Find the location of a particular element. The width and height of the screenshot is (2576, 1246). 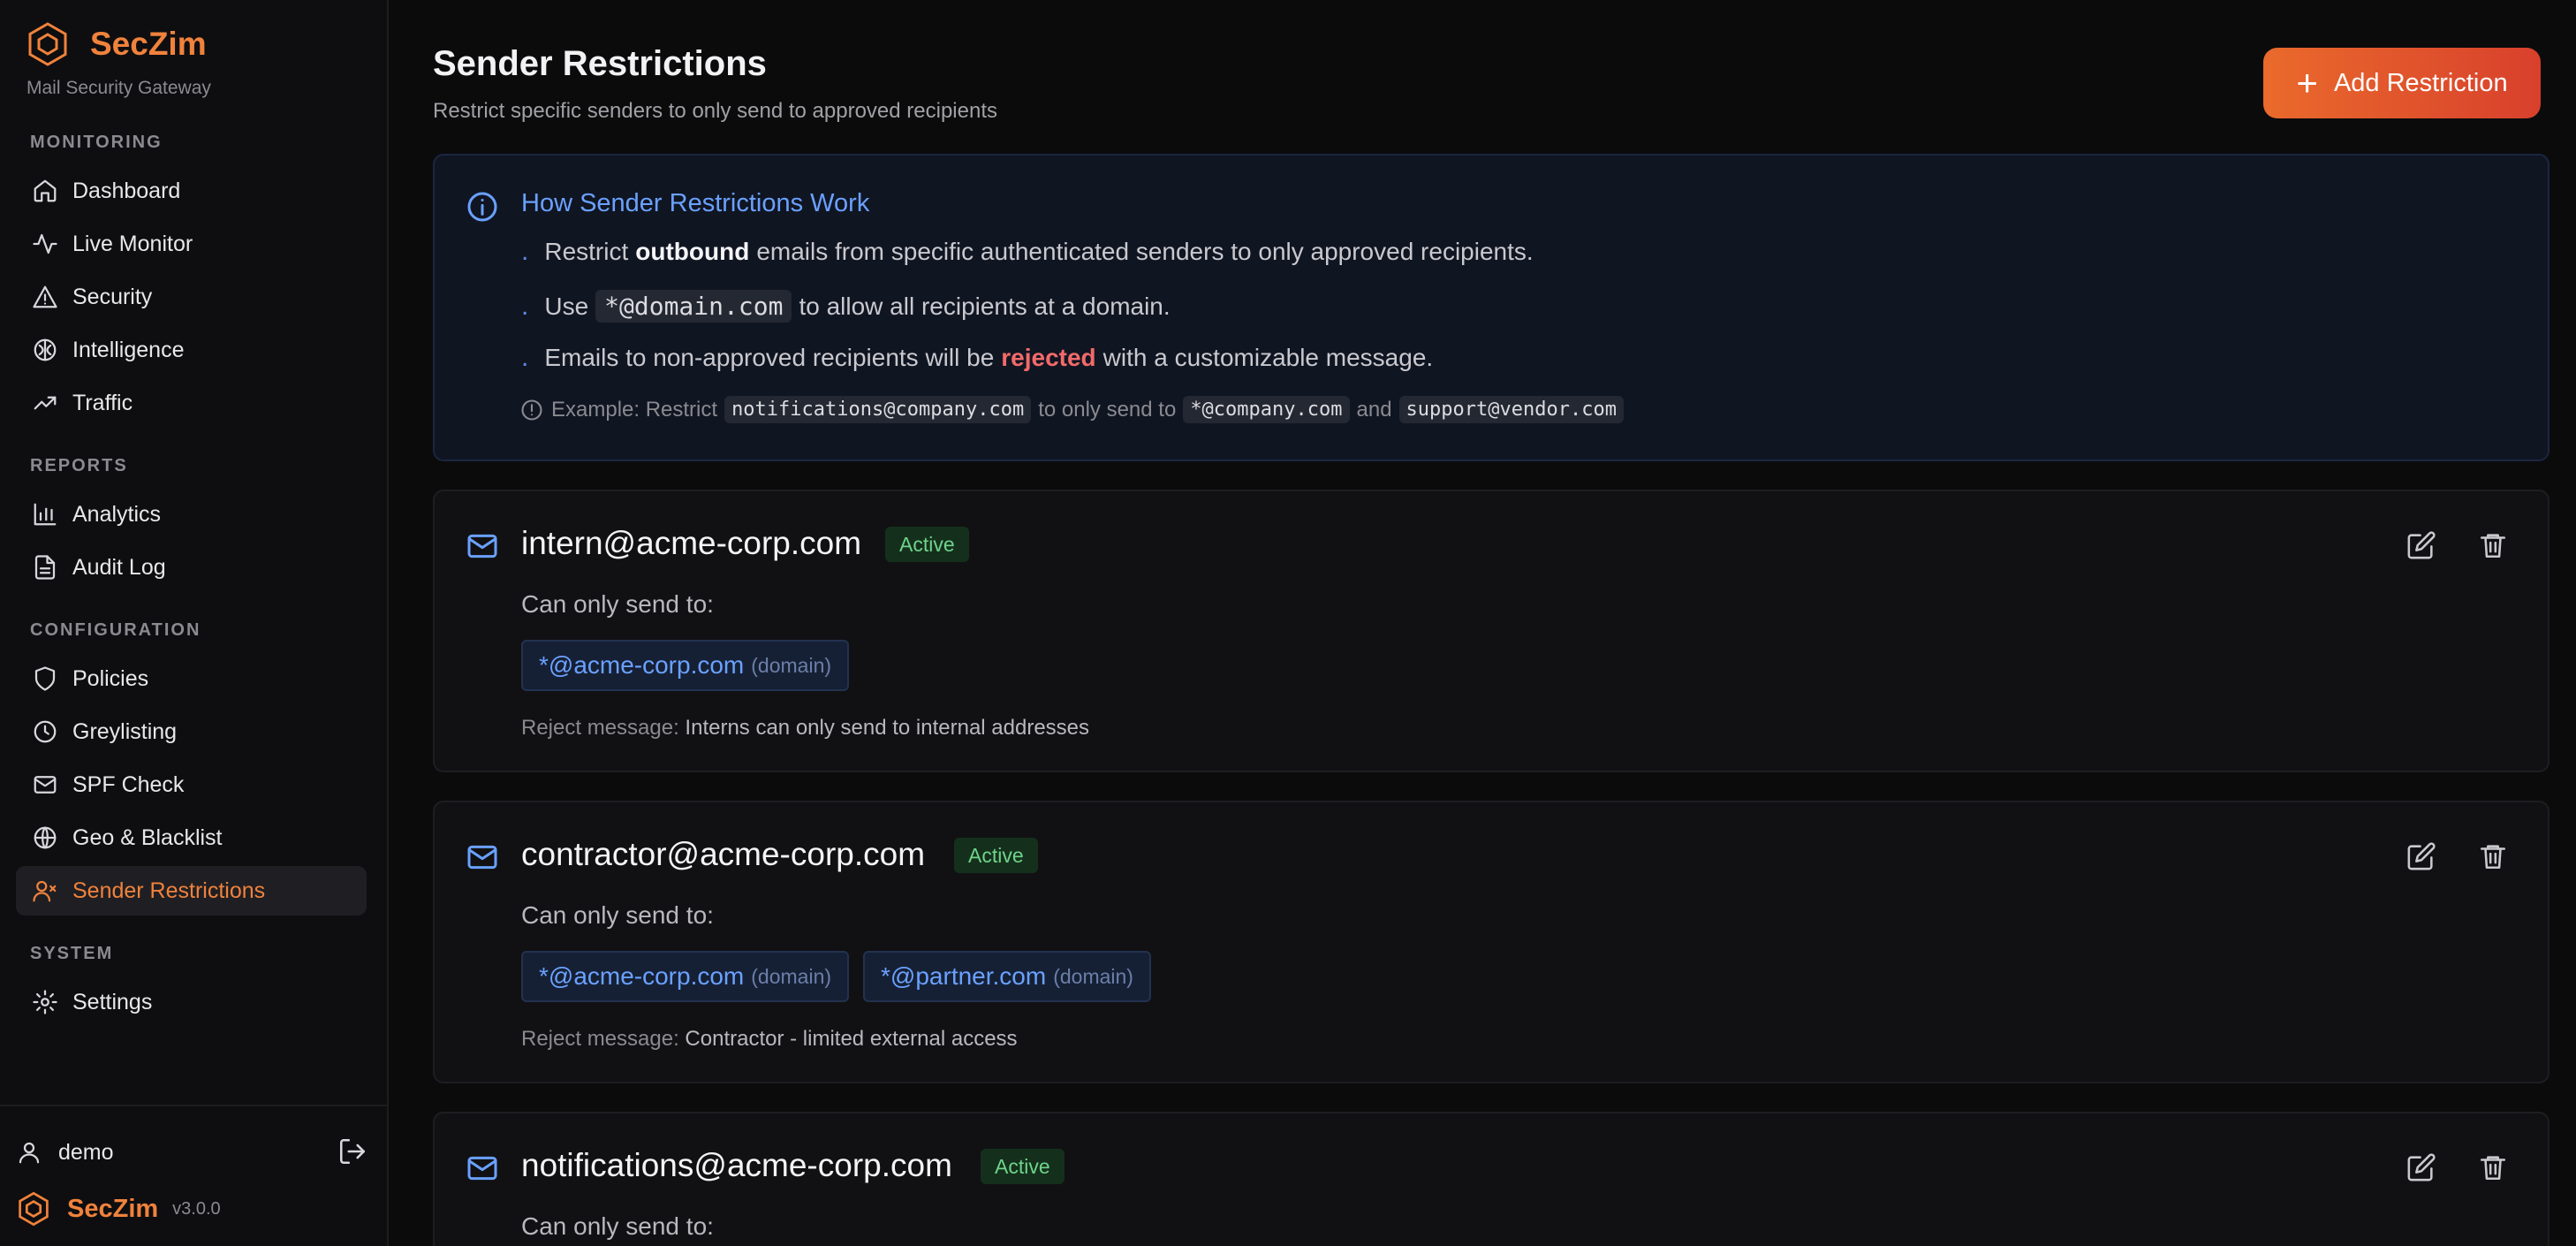

sidebar-item-analytics: Analytics is located at coordinates (192, 514).